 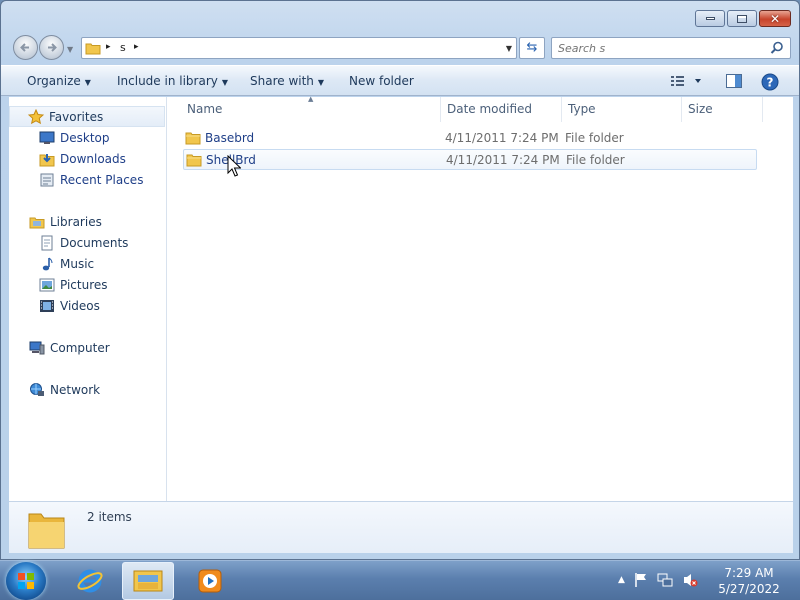 I want to click on search-icon, so click(x=777, y=48).